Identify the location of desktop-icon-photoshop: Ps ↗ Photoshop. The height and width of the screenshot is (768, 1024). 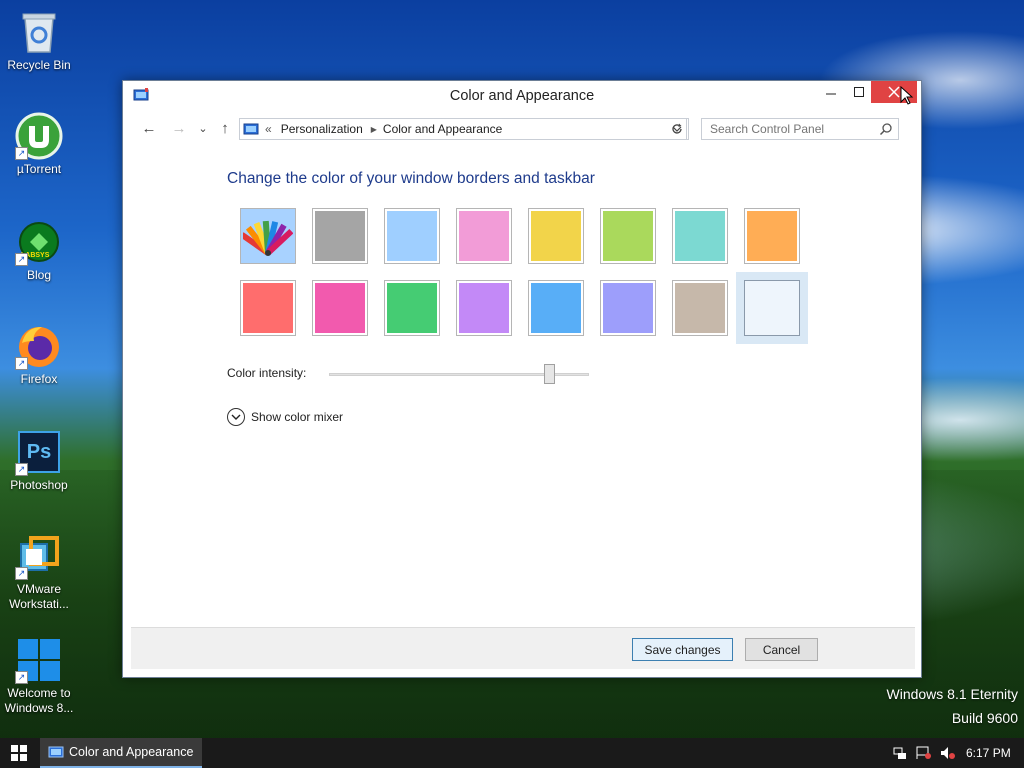
(39, 460).